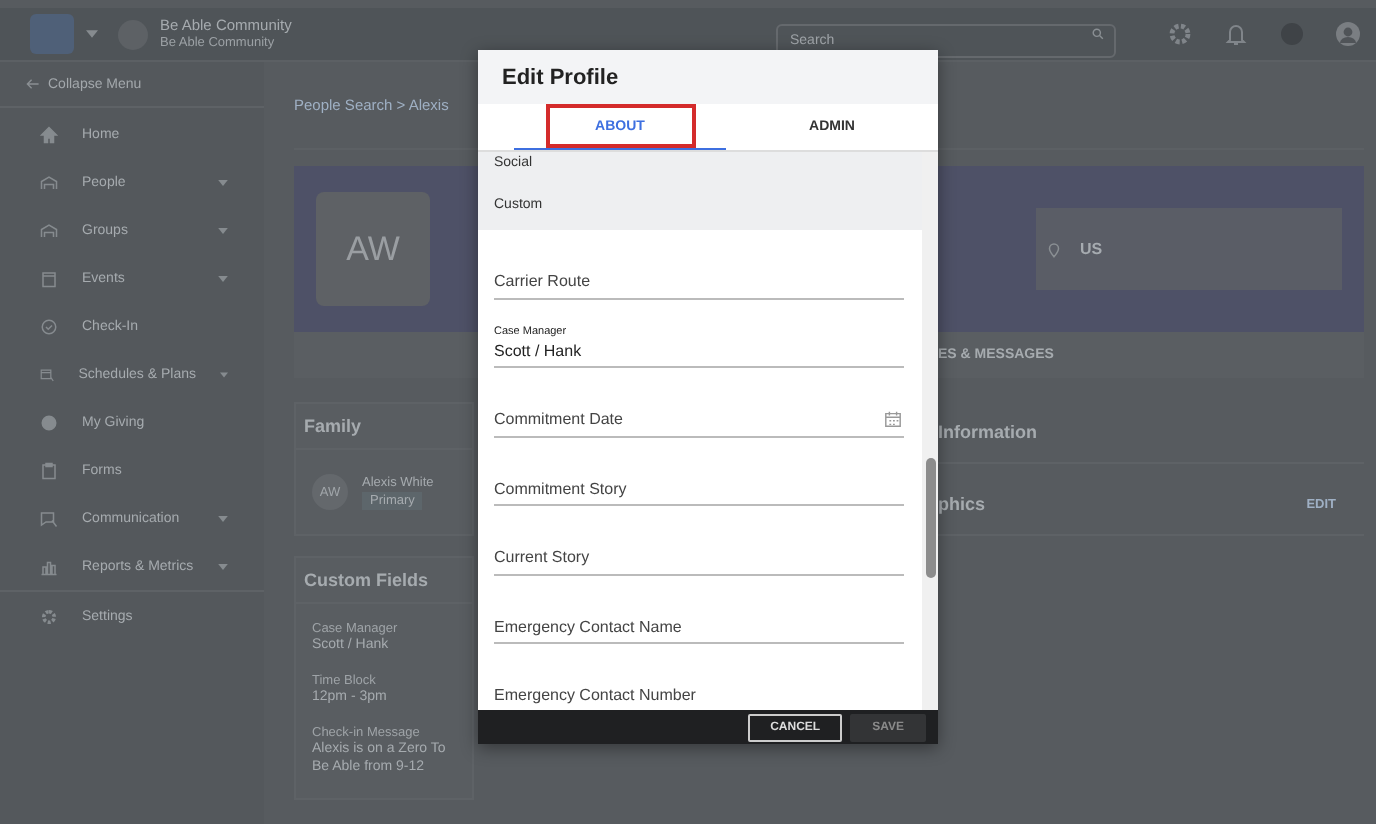 The height and width of the screenshot is (824, 1376). I want to click on caret-icon, so click(92, 34).